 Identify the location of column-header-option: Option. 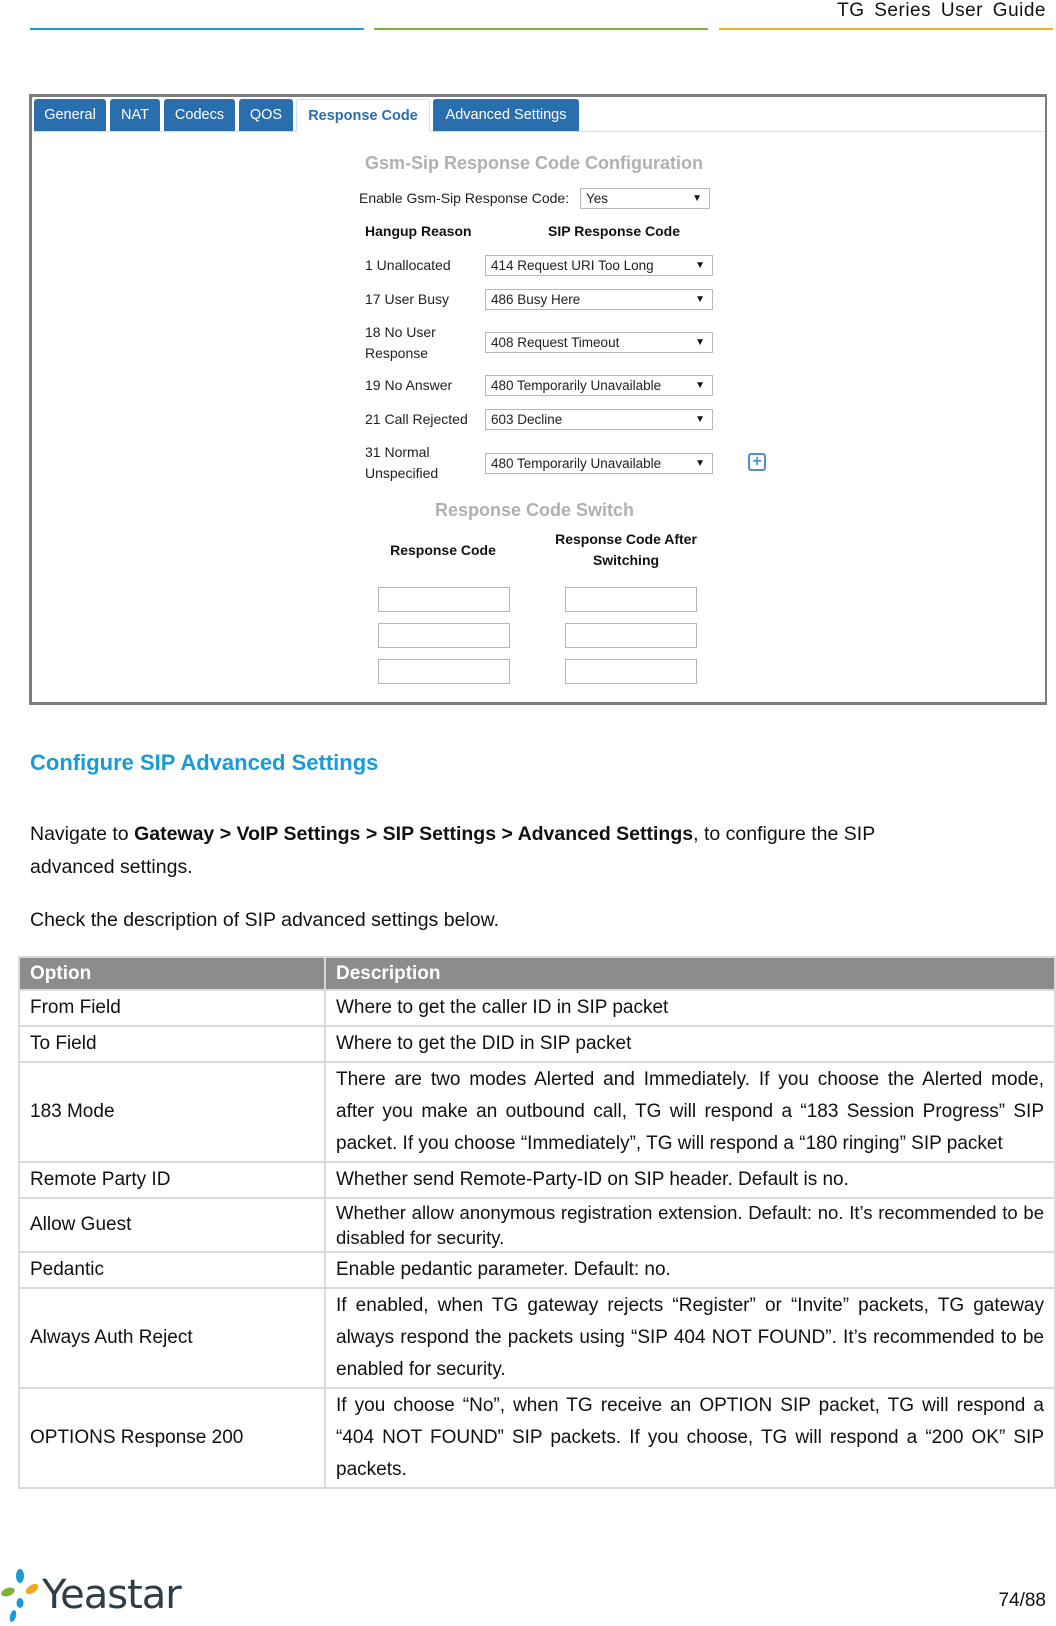
(172, 973).